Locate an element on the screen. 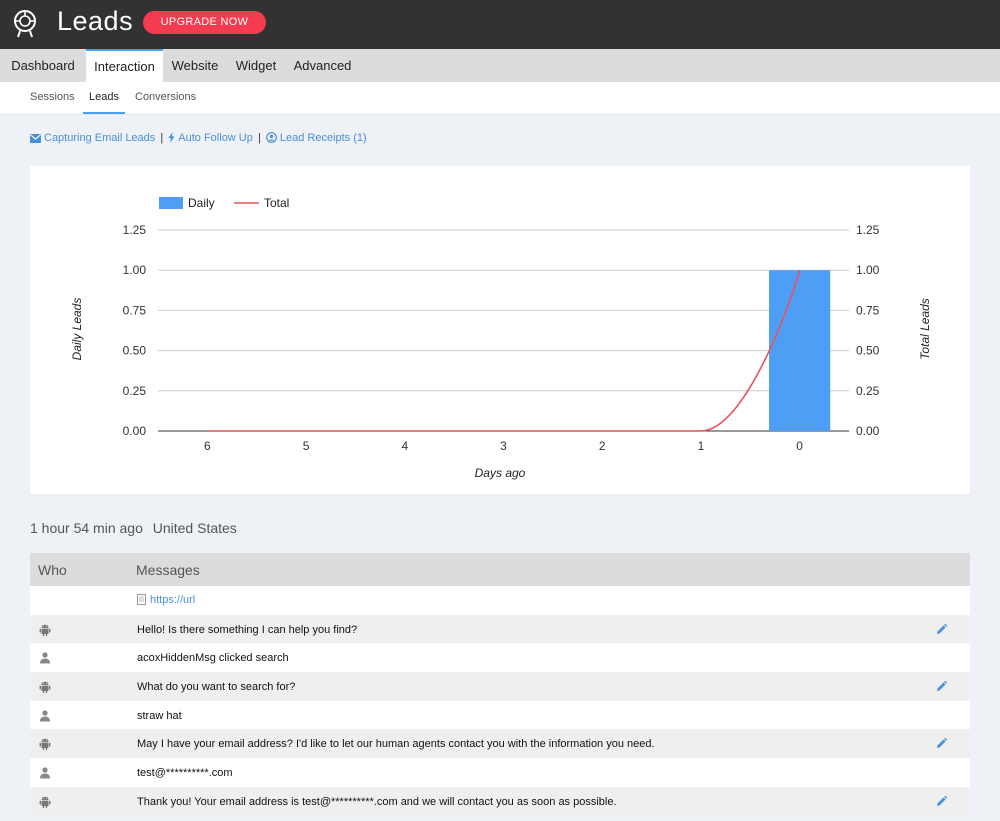 The height and width of the screenshot is (821, 1000). y-tick-label-left: 0.00 is located at coordinates (135, 431).